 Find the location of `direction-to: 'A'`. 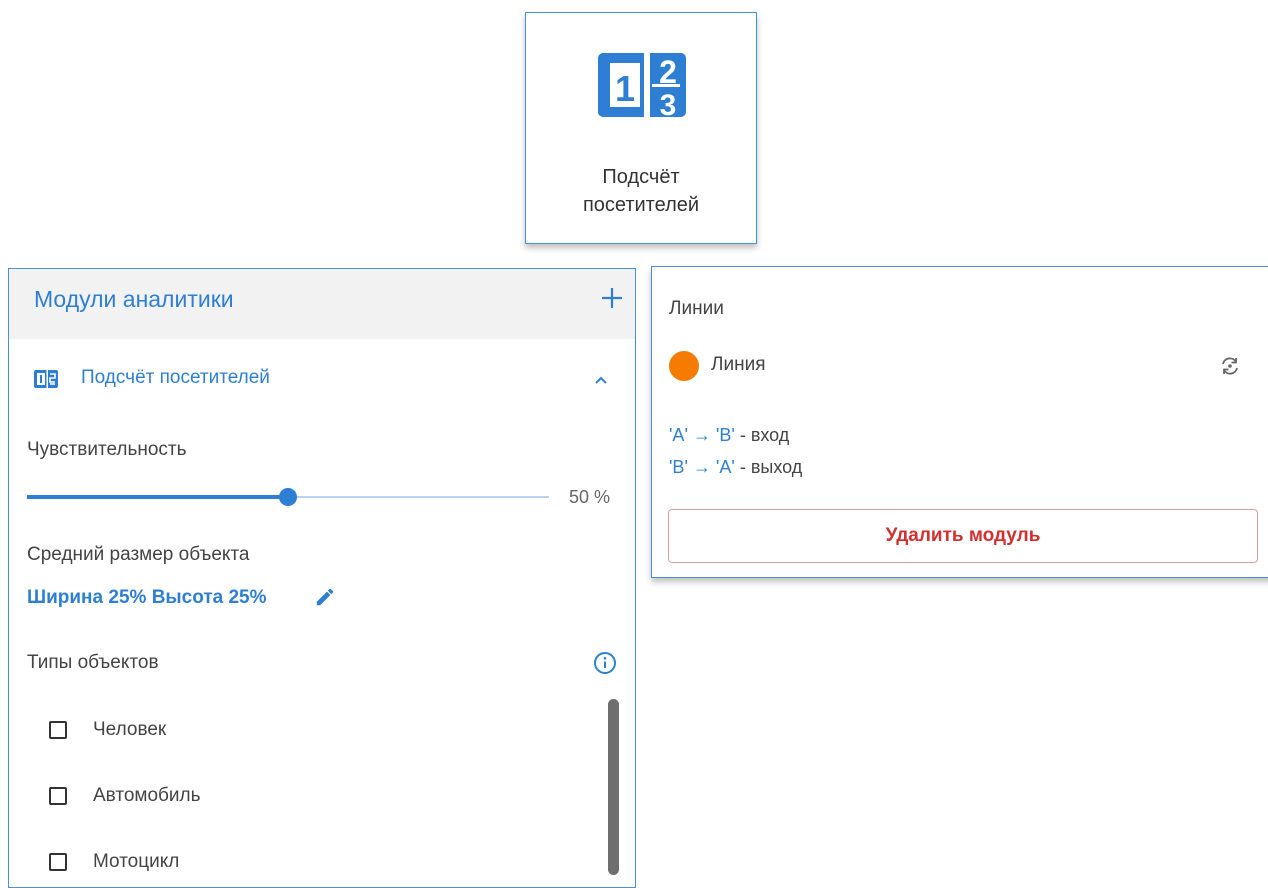

direction-to: 'A' is located at coordinates (725, 467).